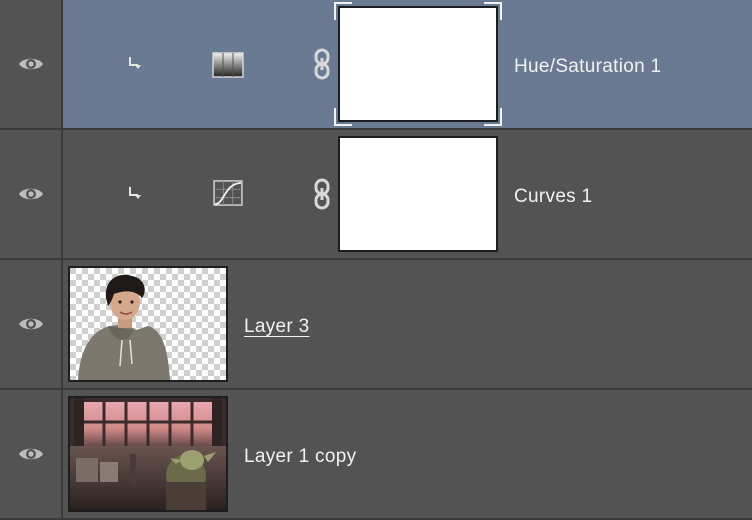  Describe the element at coordinates (228, 193) in the screenshot. I see `curves-icon` at that location.